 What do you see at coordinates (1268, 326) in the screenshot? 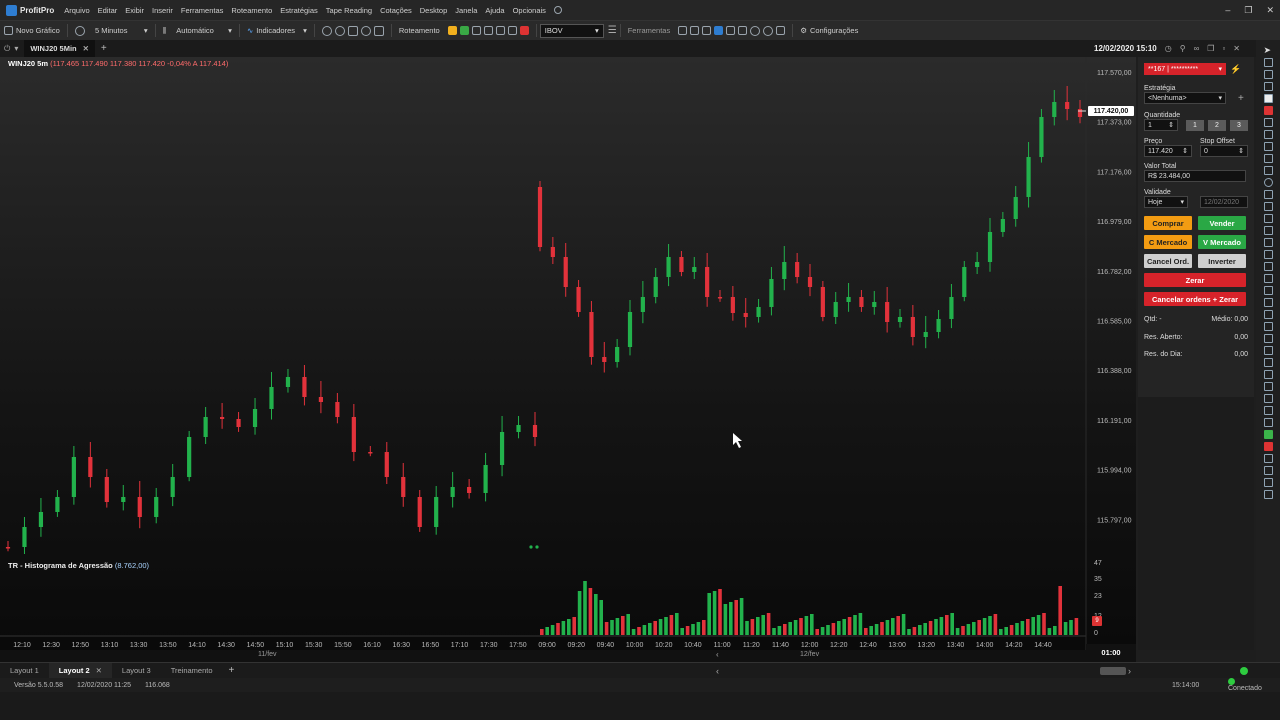
I see `cycle-icon` at bounding box center [1268, 326].